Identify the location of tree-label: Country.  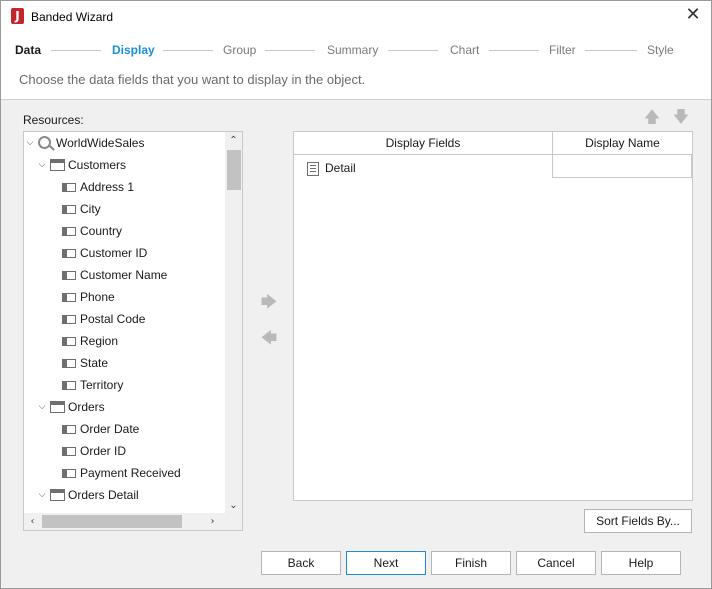
(101, 231).